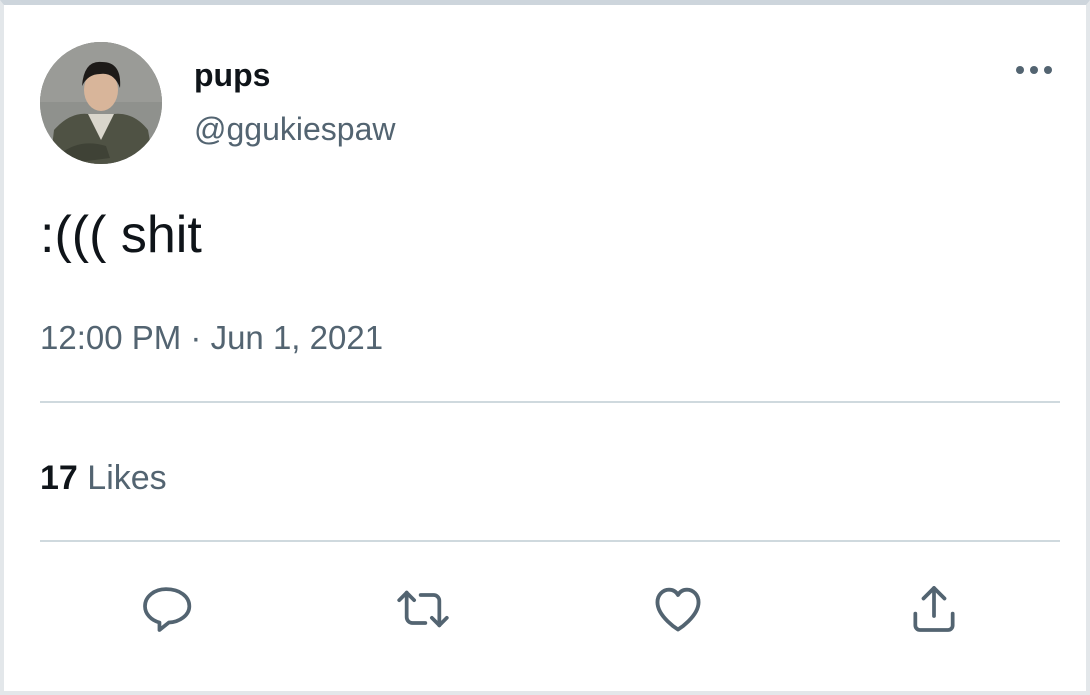  I want to click on reply-button, so click(166, 609).